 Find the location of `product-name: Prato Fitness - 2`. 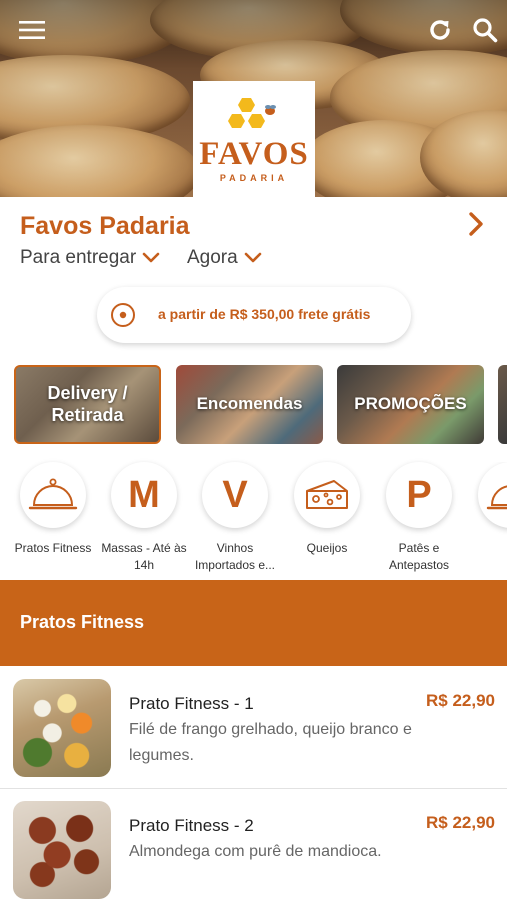

product-name: Prato Fitness - 2 is located at coordinates (191, 825).